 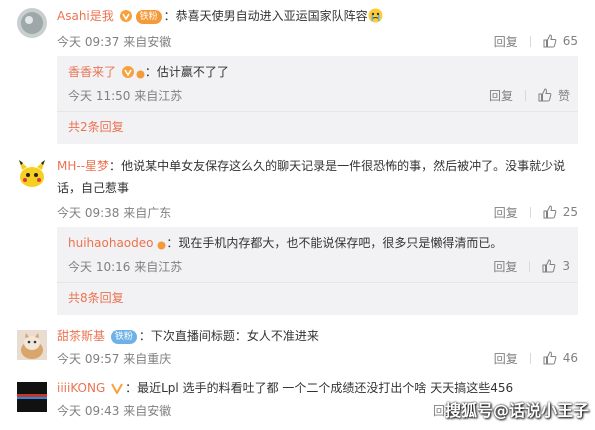 What do you see at coordinates (96, 297) in the screenshot?
I see `view-more-replies-link: 共8条回复` at bounding box center [96, 297].